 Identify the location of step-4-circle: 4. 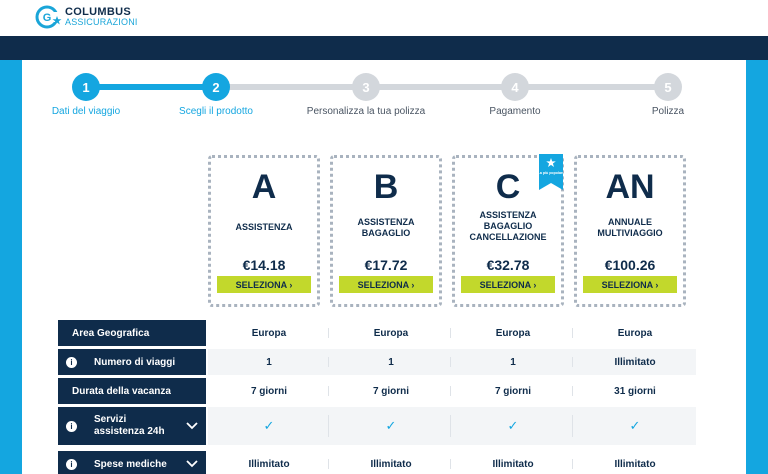
(515, 87).